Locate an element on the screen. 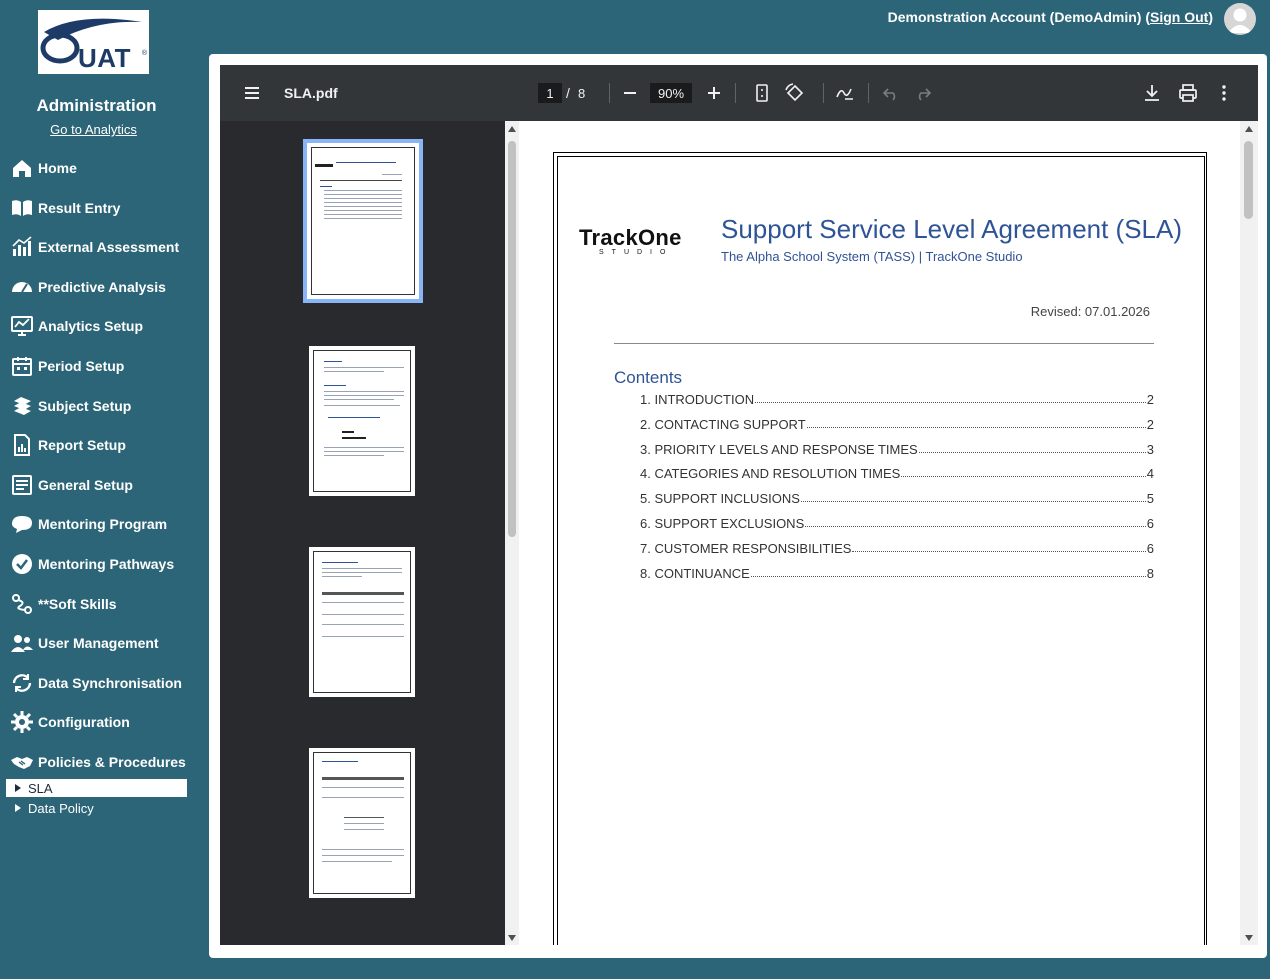 This screenshot has width=1270, height=979. users-icon is located at coordinates (22, 643).